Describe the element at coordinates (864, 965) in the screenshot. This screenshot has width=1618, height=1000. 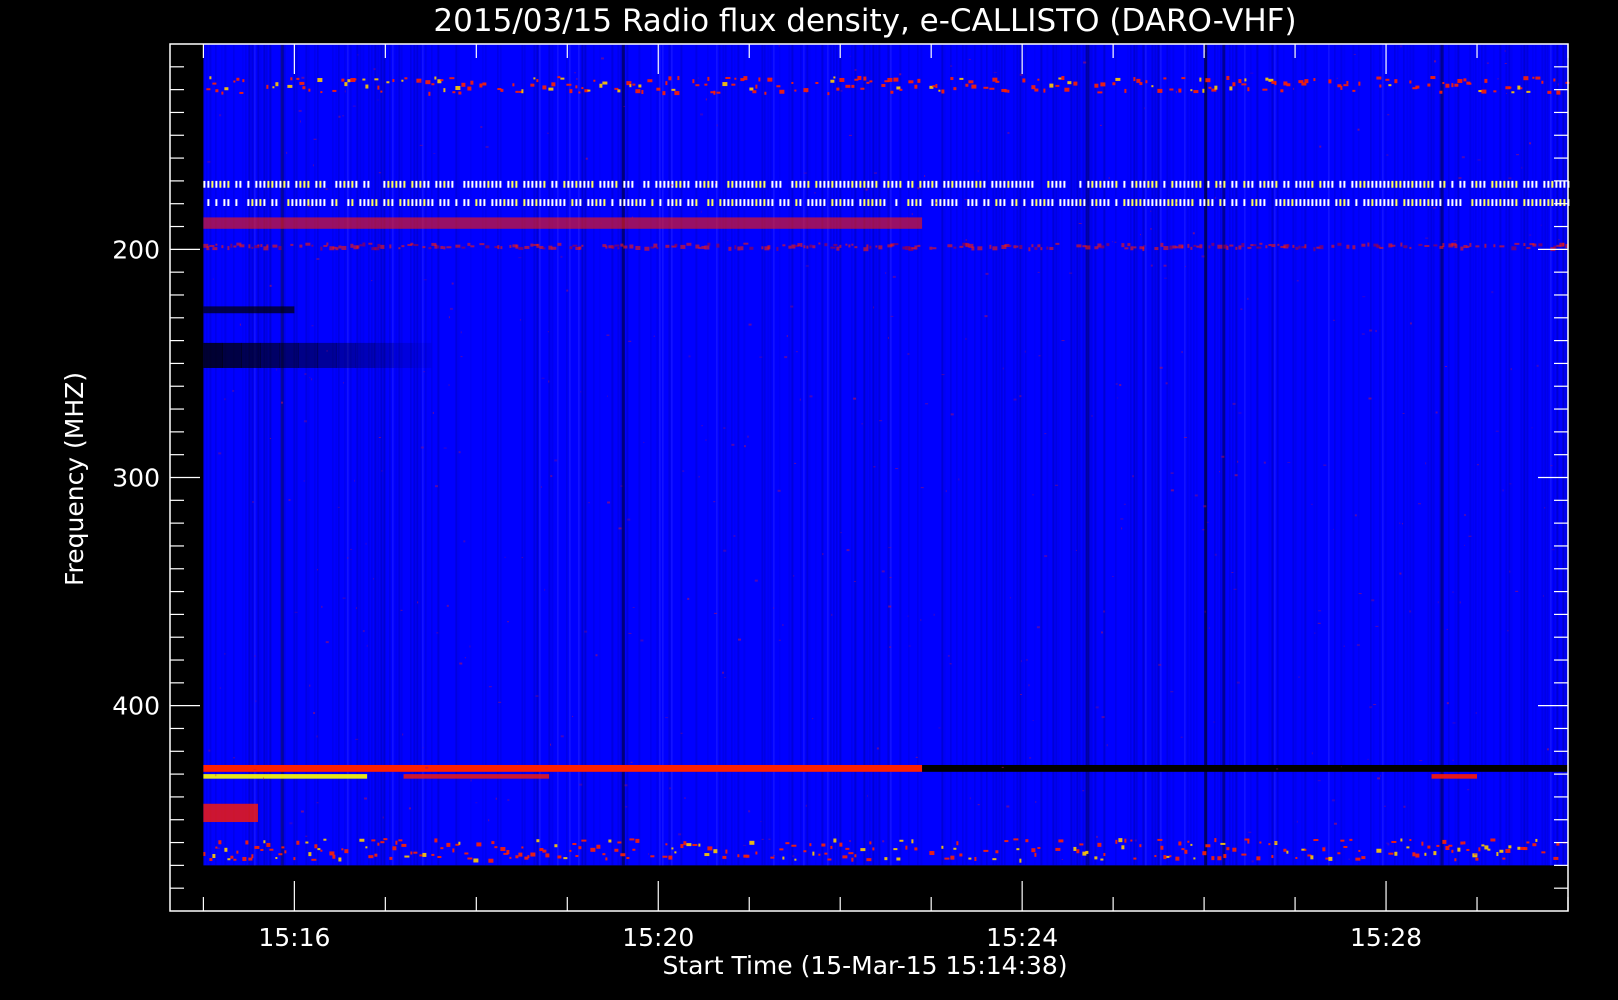
I see `x-axis-label: Start Time (15-Mar-15 15:14:38)` at that location.